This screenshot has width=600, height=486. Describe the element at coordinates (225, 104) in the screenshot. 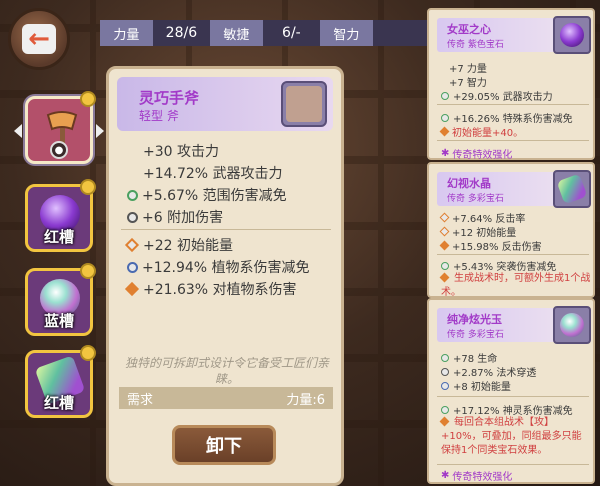

I see `item-header: 灵巧手斧 轻型 斧` at that location.